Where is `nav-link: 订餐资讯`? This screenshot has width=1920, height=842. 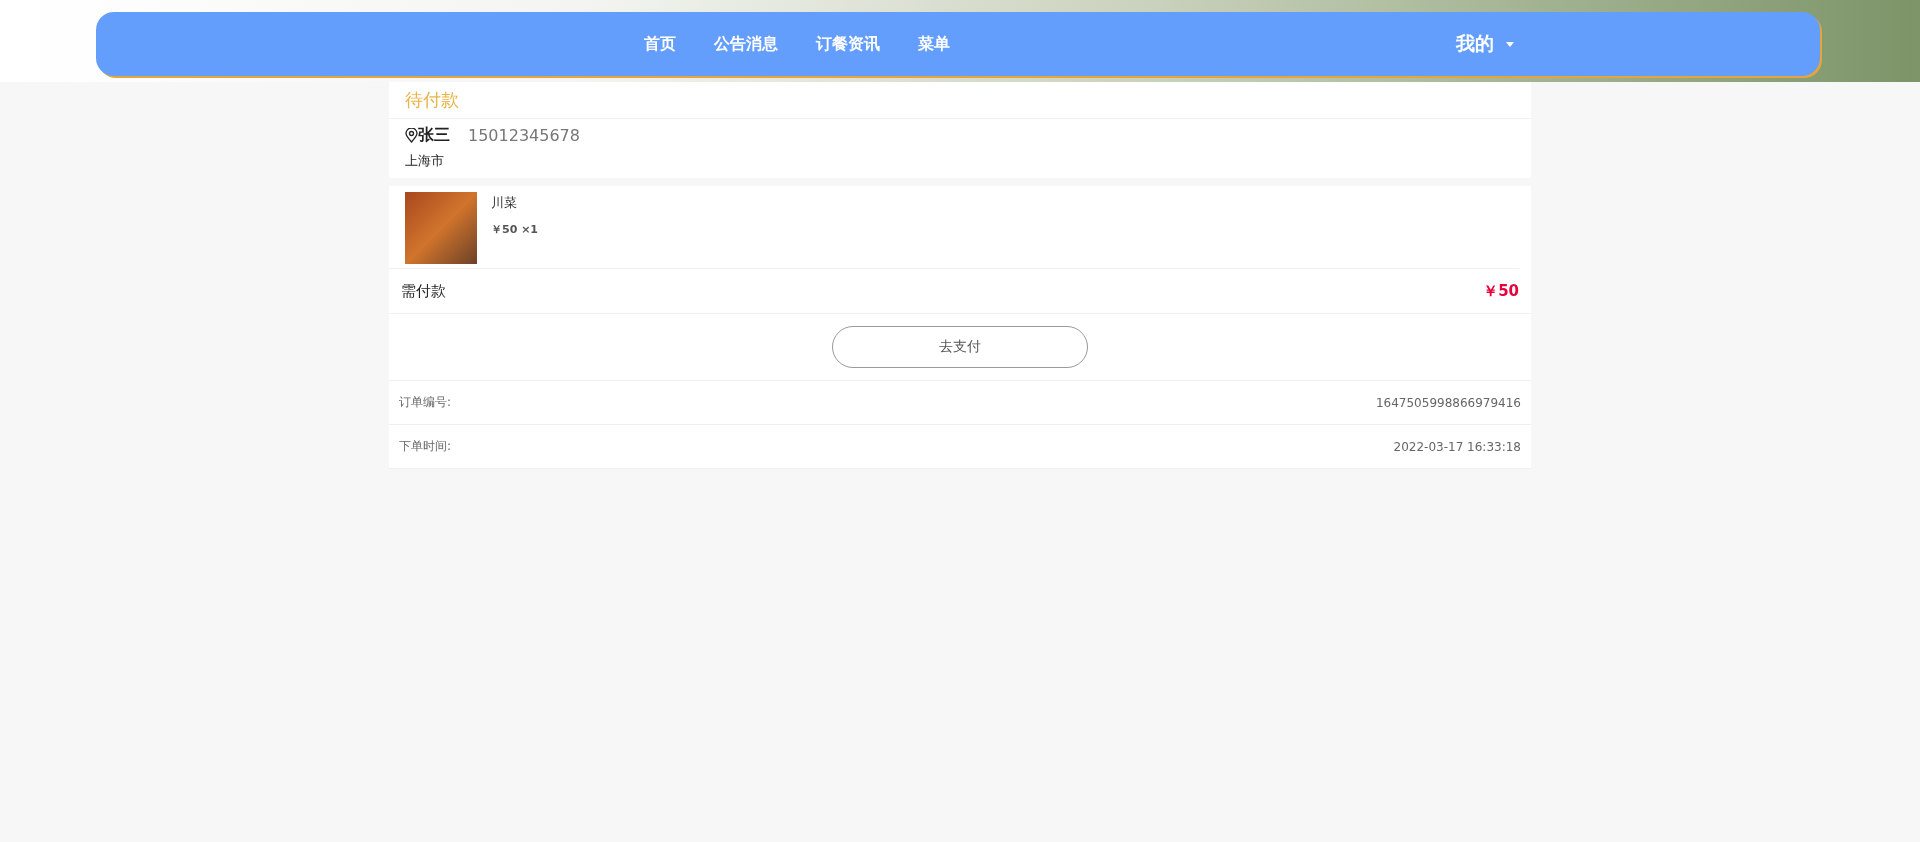
nav-link: 订餐资讯 is located at coordinates (848, 44).